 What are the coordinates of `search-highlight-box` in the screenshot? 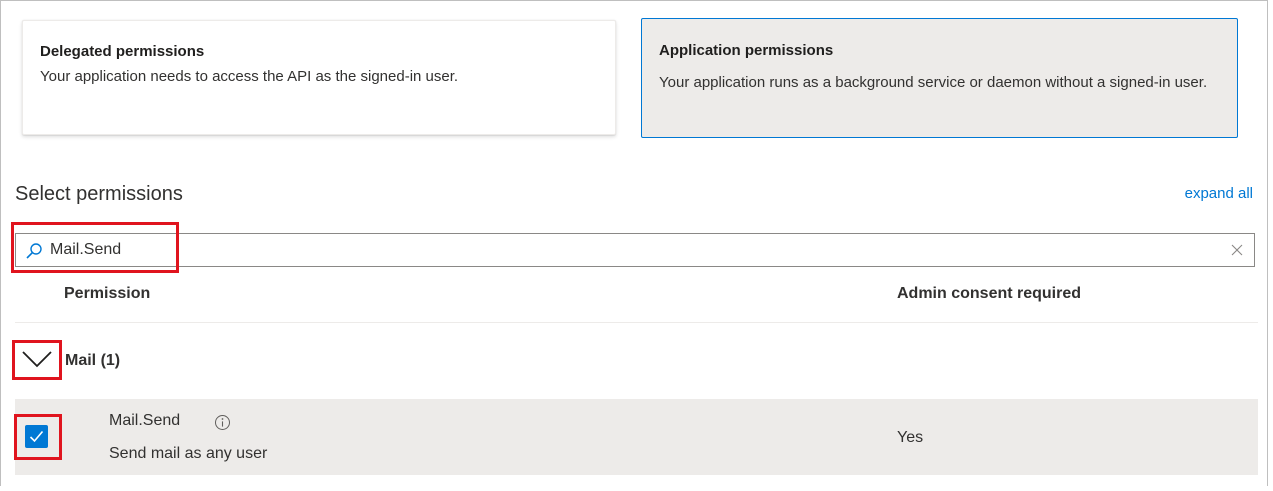 It's located at (95, 247).